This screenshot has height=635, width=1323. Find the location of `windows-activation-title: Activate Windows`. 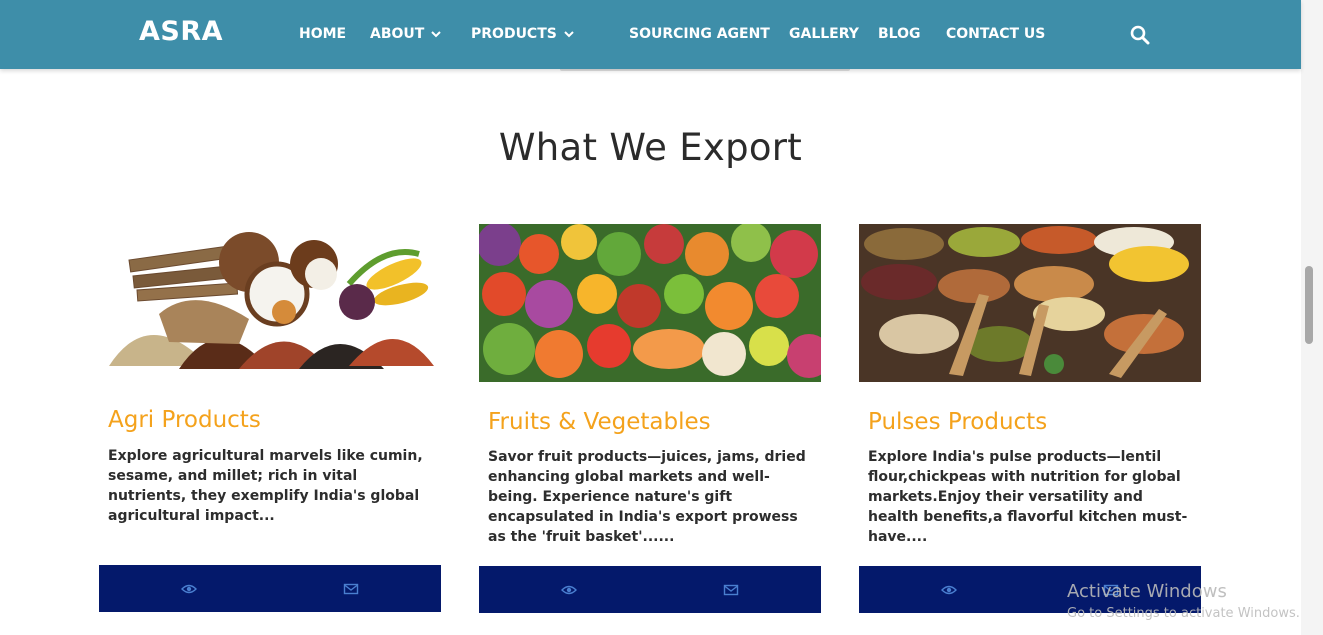

windows-activation-title: Activate Windows is located at coordinates (1147, 591).